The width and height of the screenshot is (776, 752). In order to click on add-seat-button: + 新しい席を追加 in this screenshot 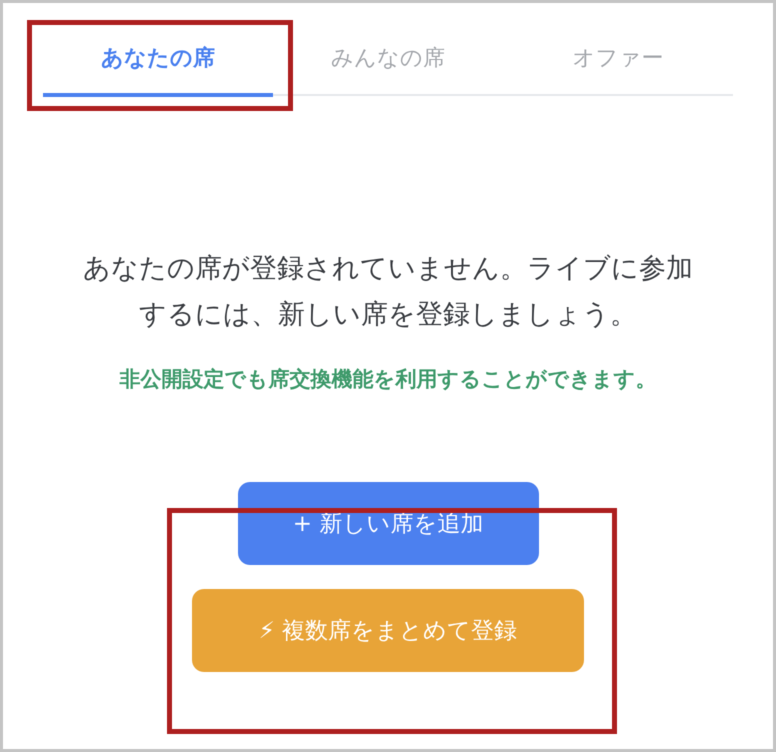, I will do `click(388, 523)`.